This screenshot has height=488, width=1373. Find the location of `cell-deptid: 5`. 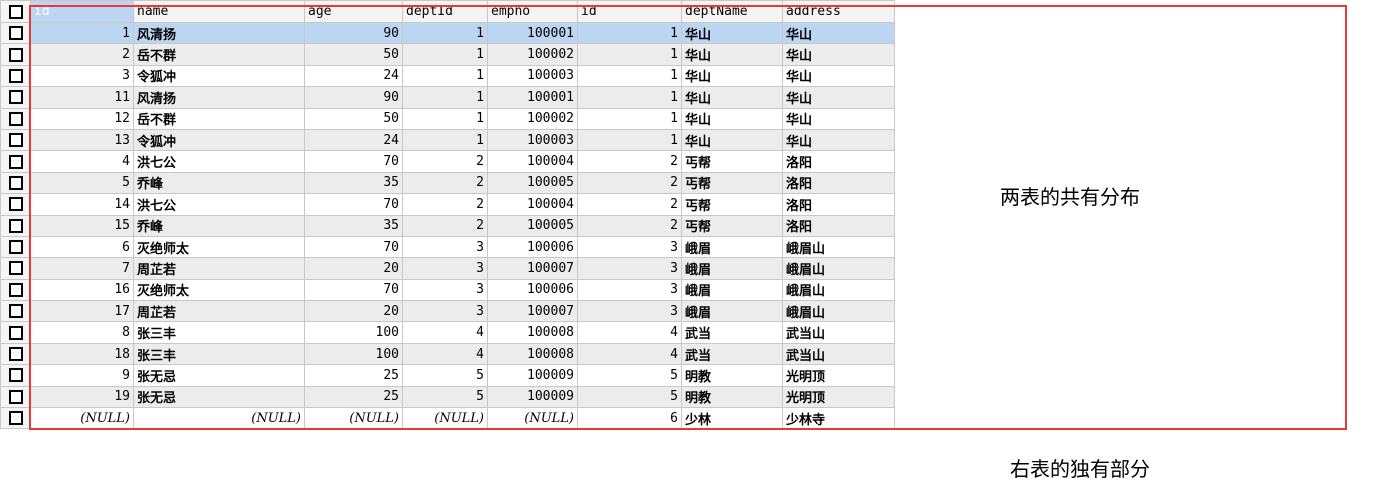

cell-deptid: 5 is located at coordinates (445, 397).